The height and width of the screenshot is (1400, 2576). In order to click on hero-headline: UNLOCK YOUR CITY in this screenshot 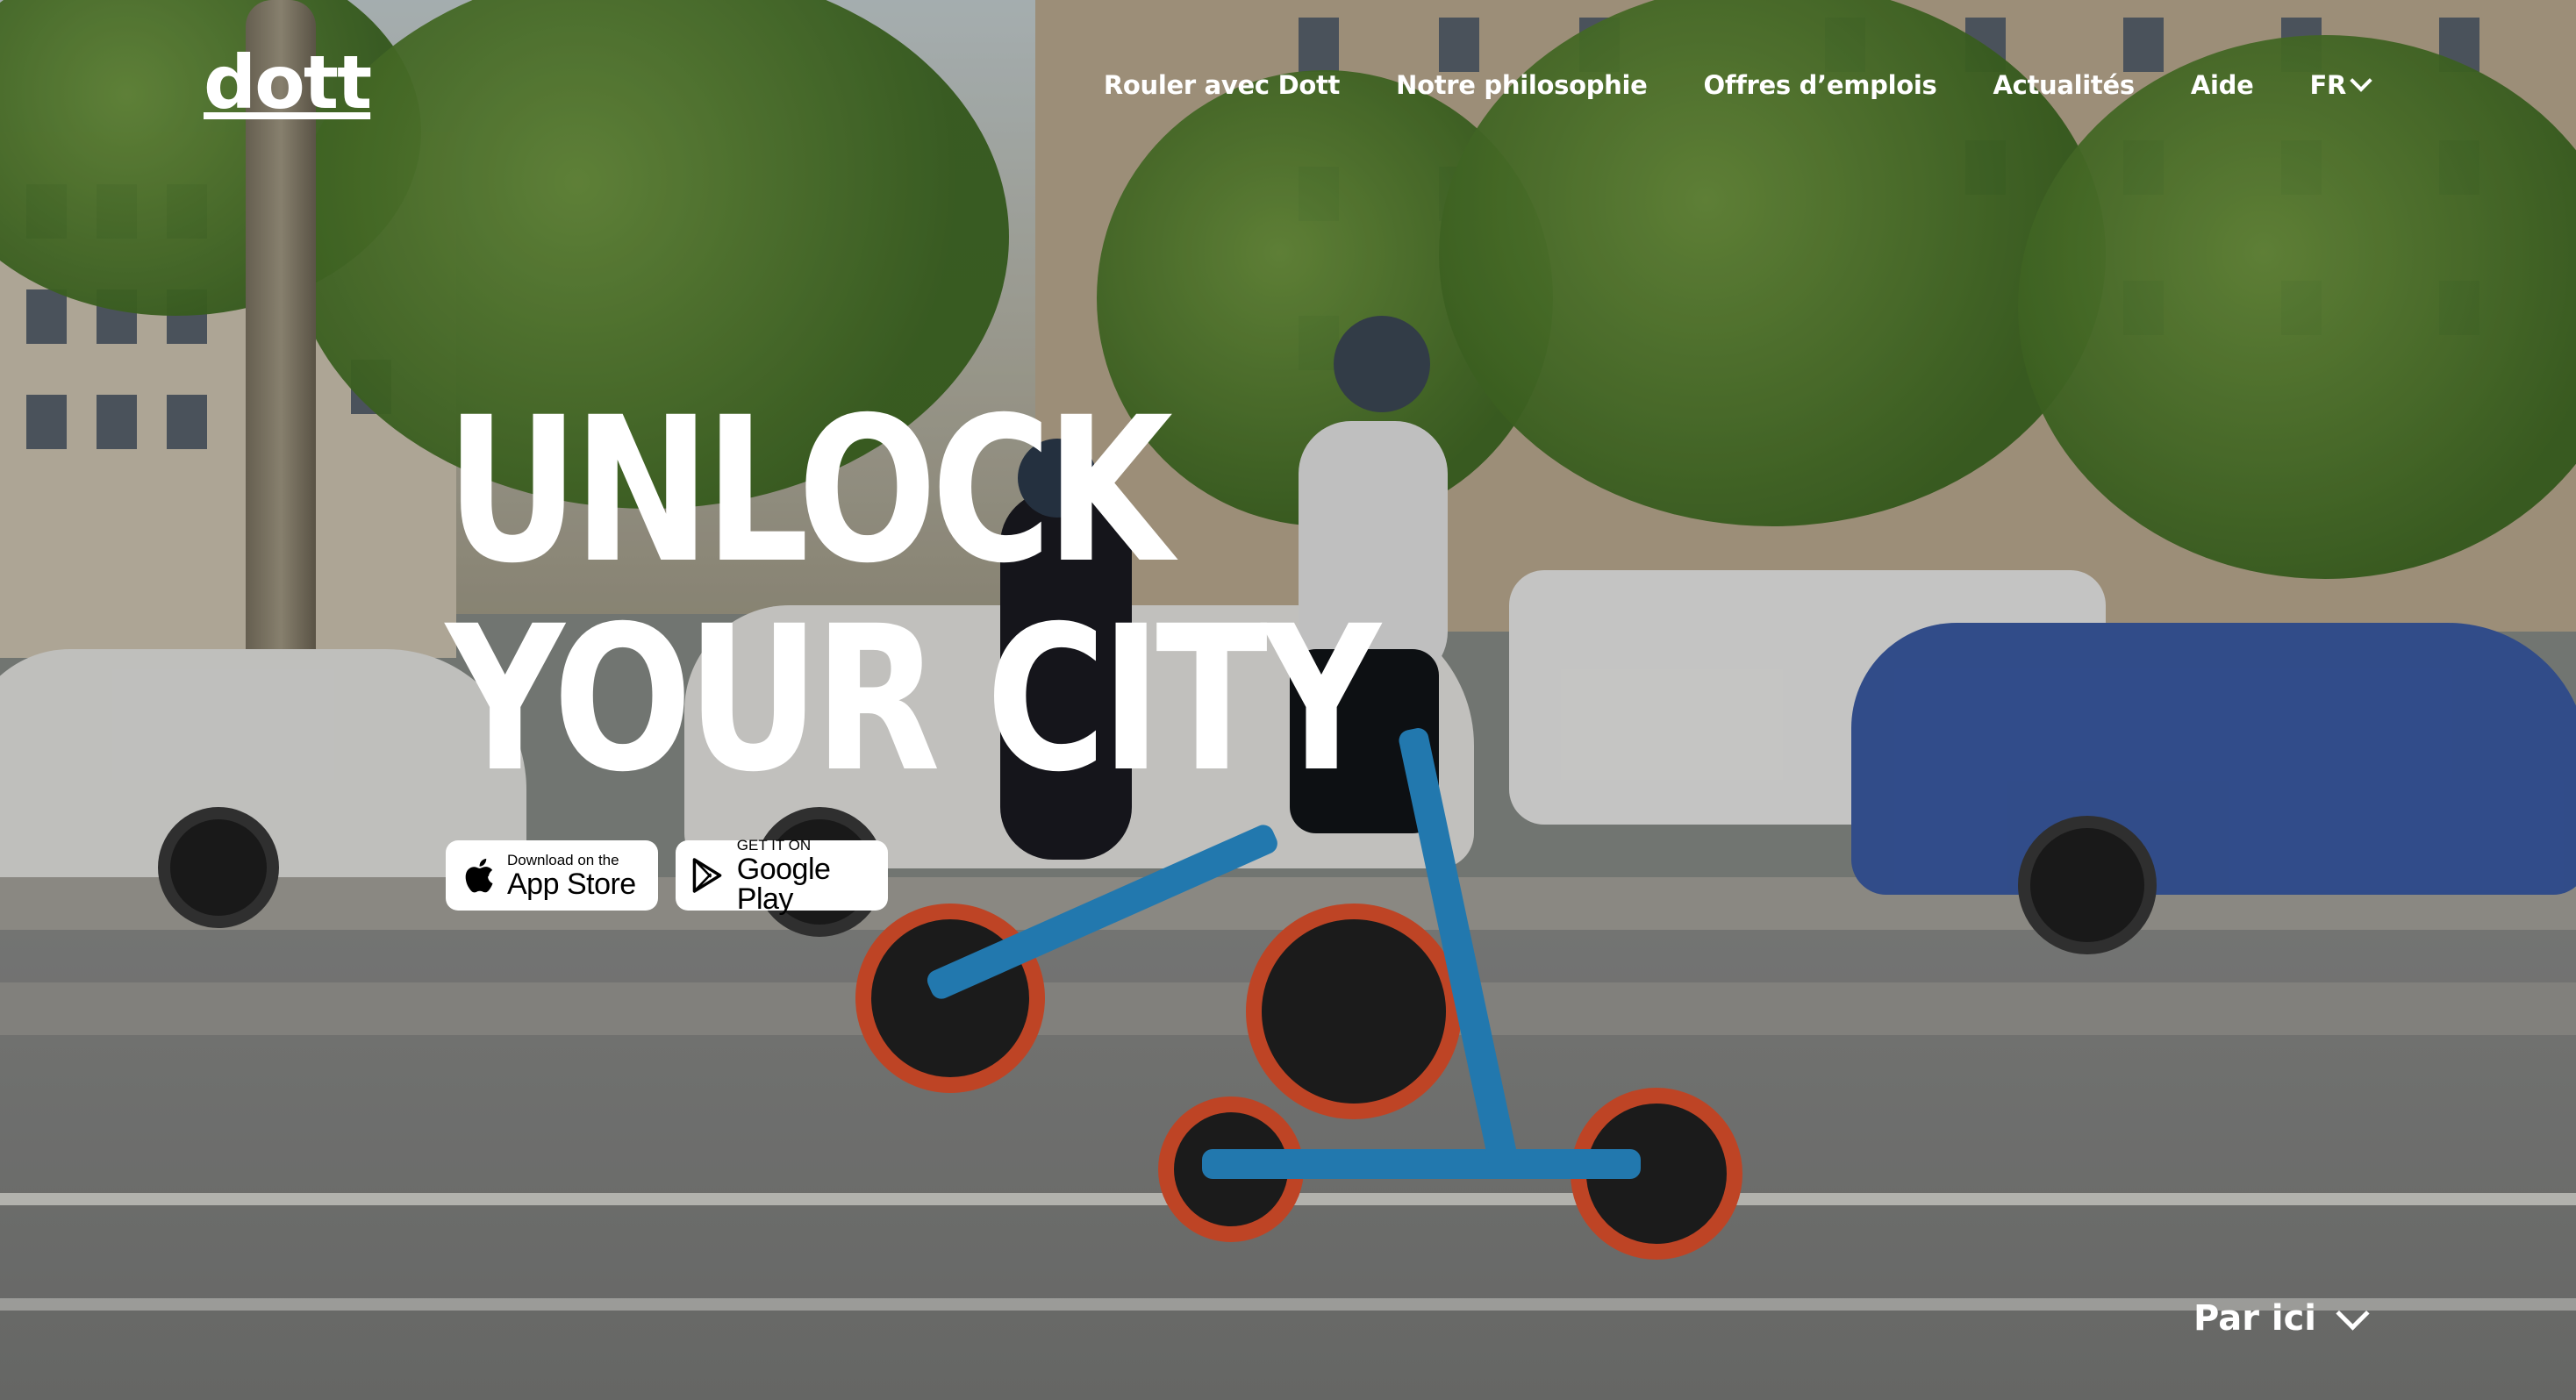, I will do `click(913, 595)`.